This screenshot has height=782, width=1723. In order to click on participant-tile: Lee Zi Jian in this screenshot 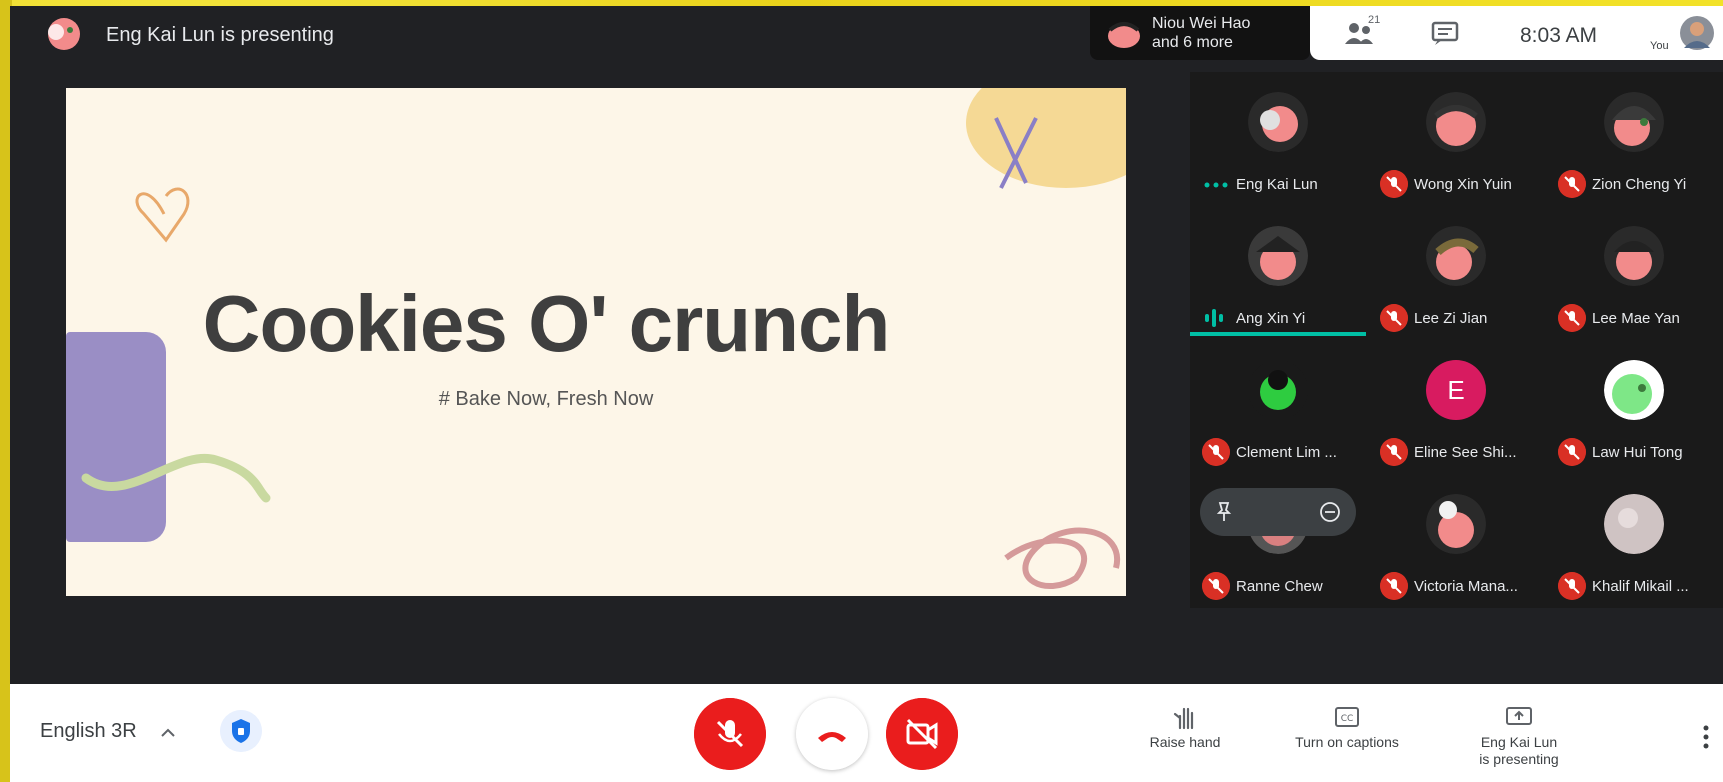, I will do `click(1456, 271)`.